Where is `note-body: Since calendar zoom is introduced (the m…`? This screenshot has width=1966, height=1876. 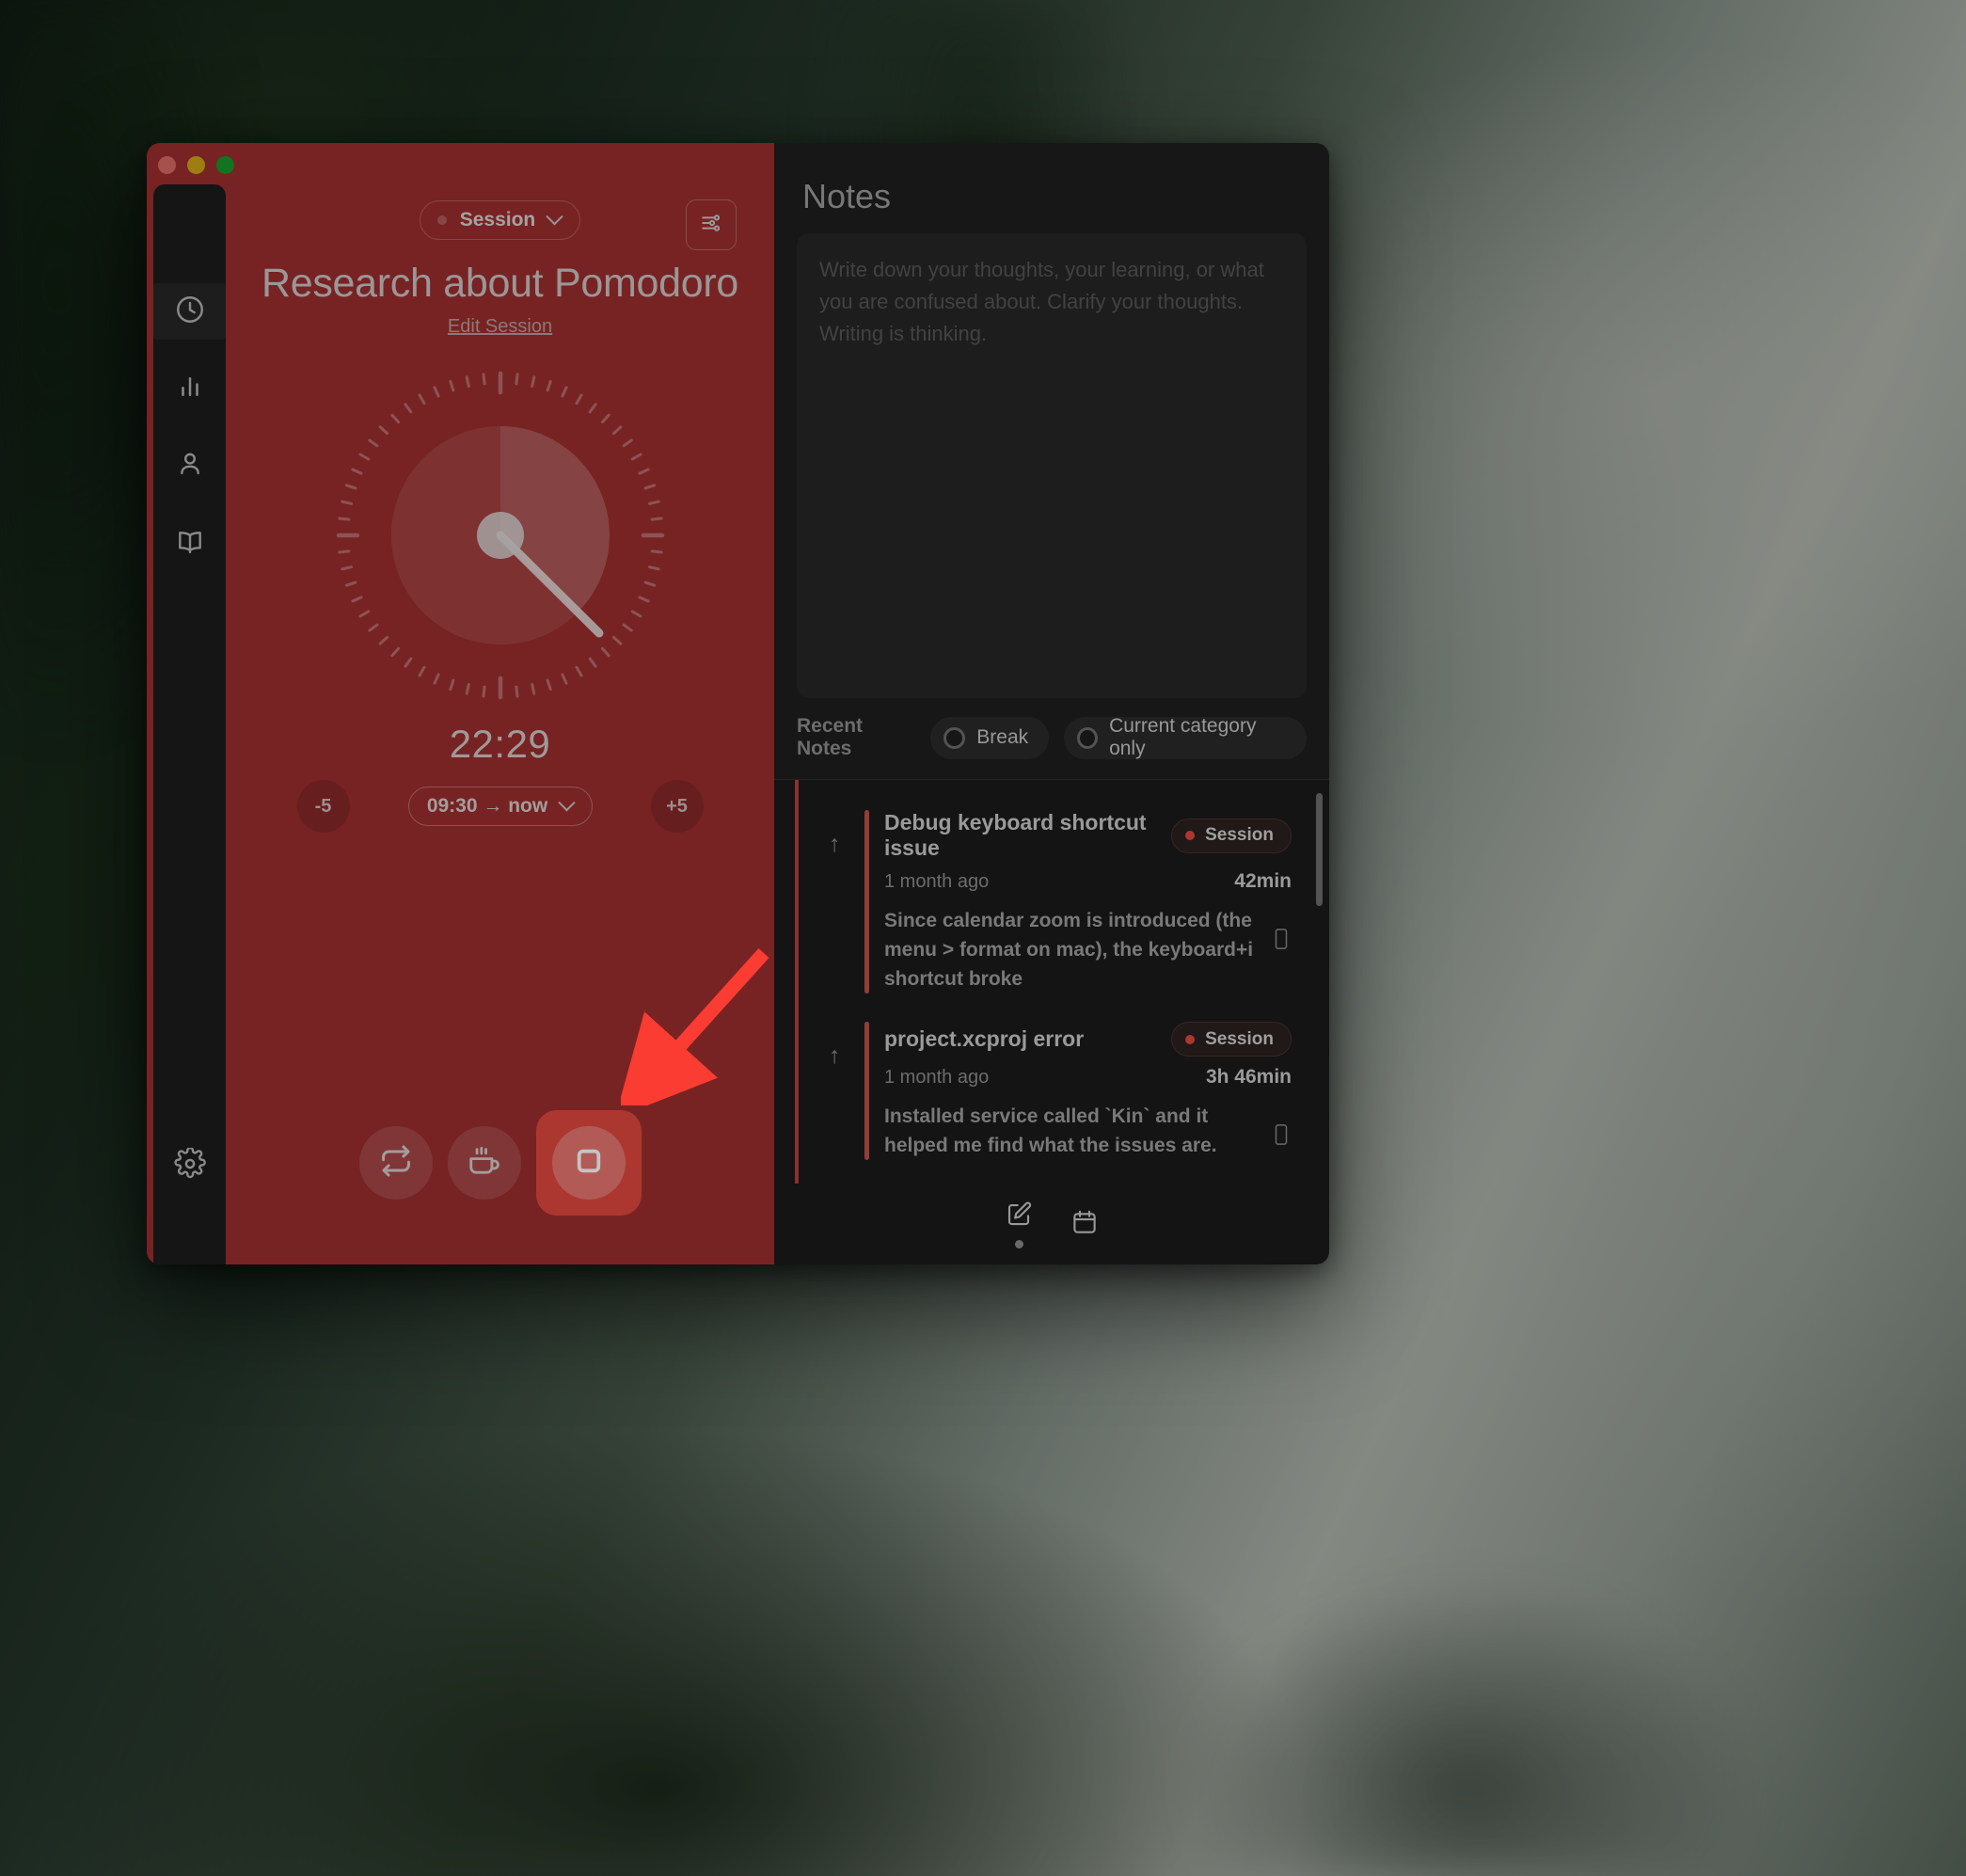
note-body: Since calendar zoom is introduced (the m… is located at coordinates (1069, 950).